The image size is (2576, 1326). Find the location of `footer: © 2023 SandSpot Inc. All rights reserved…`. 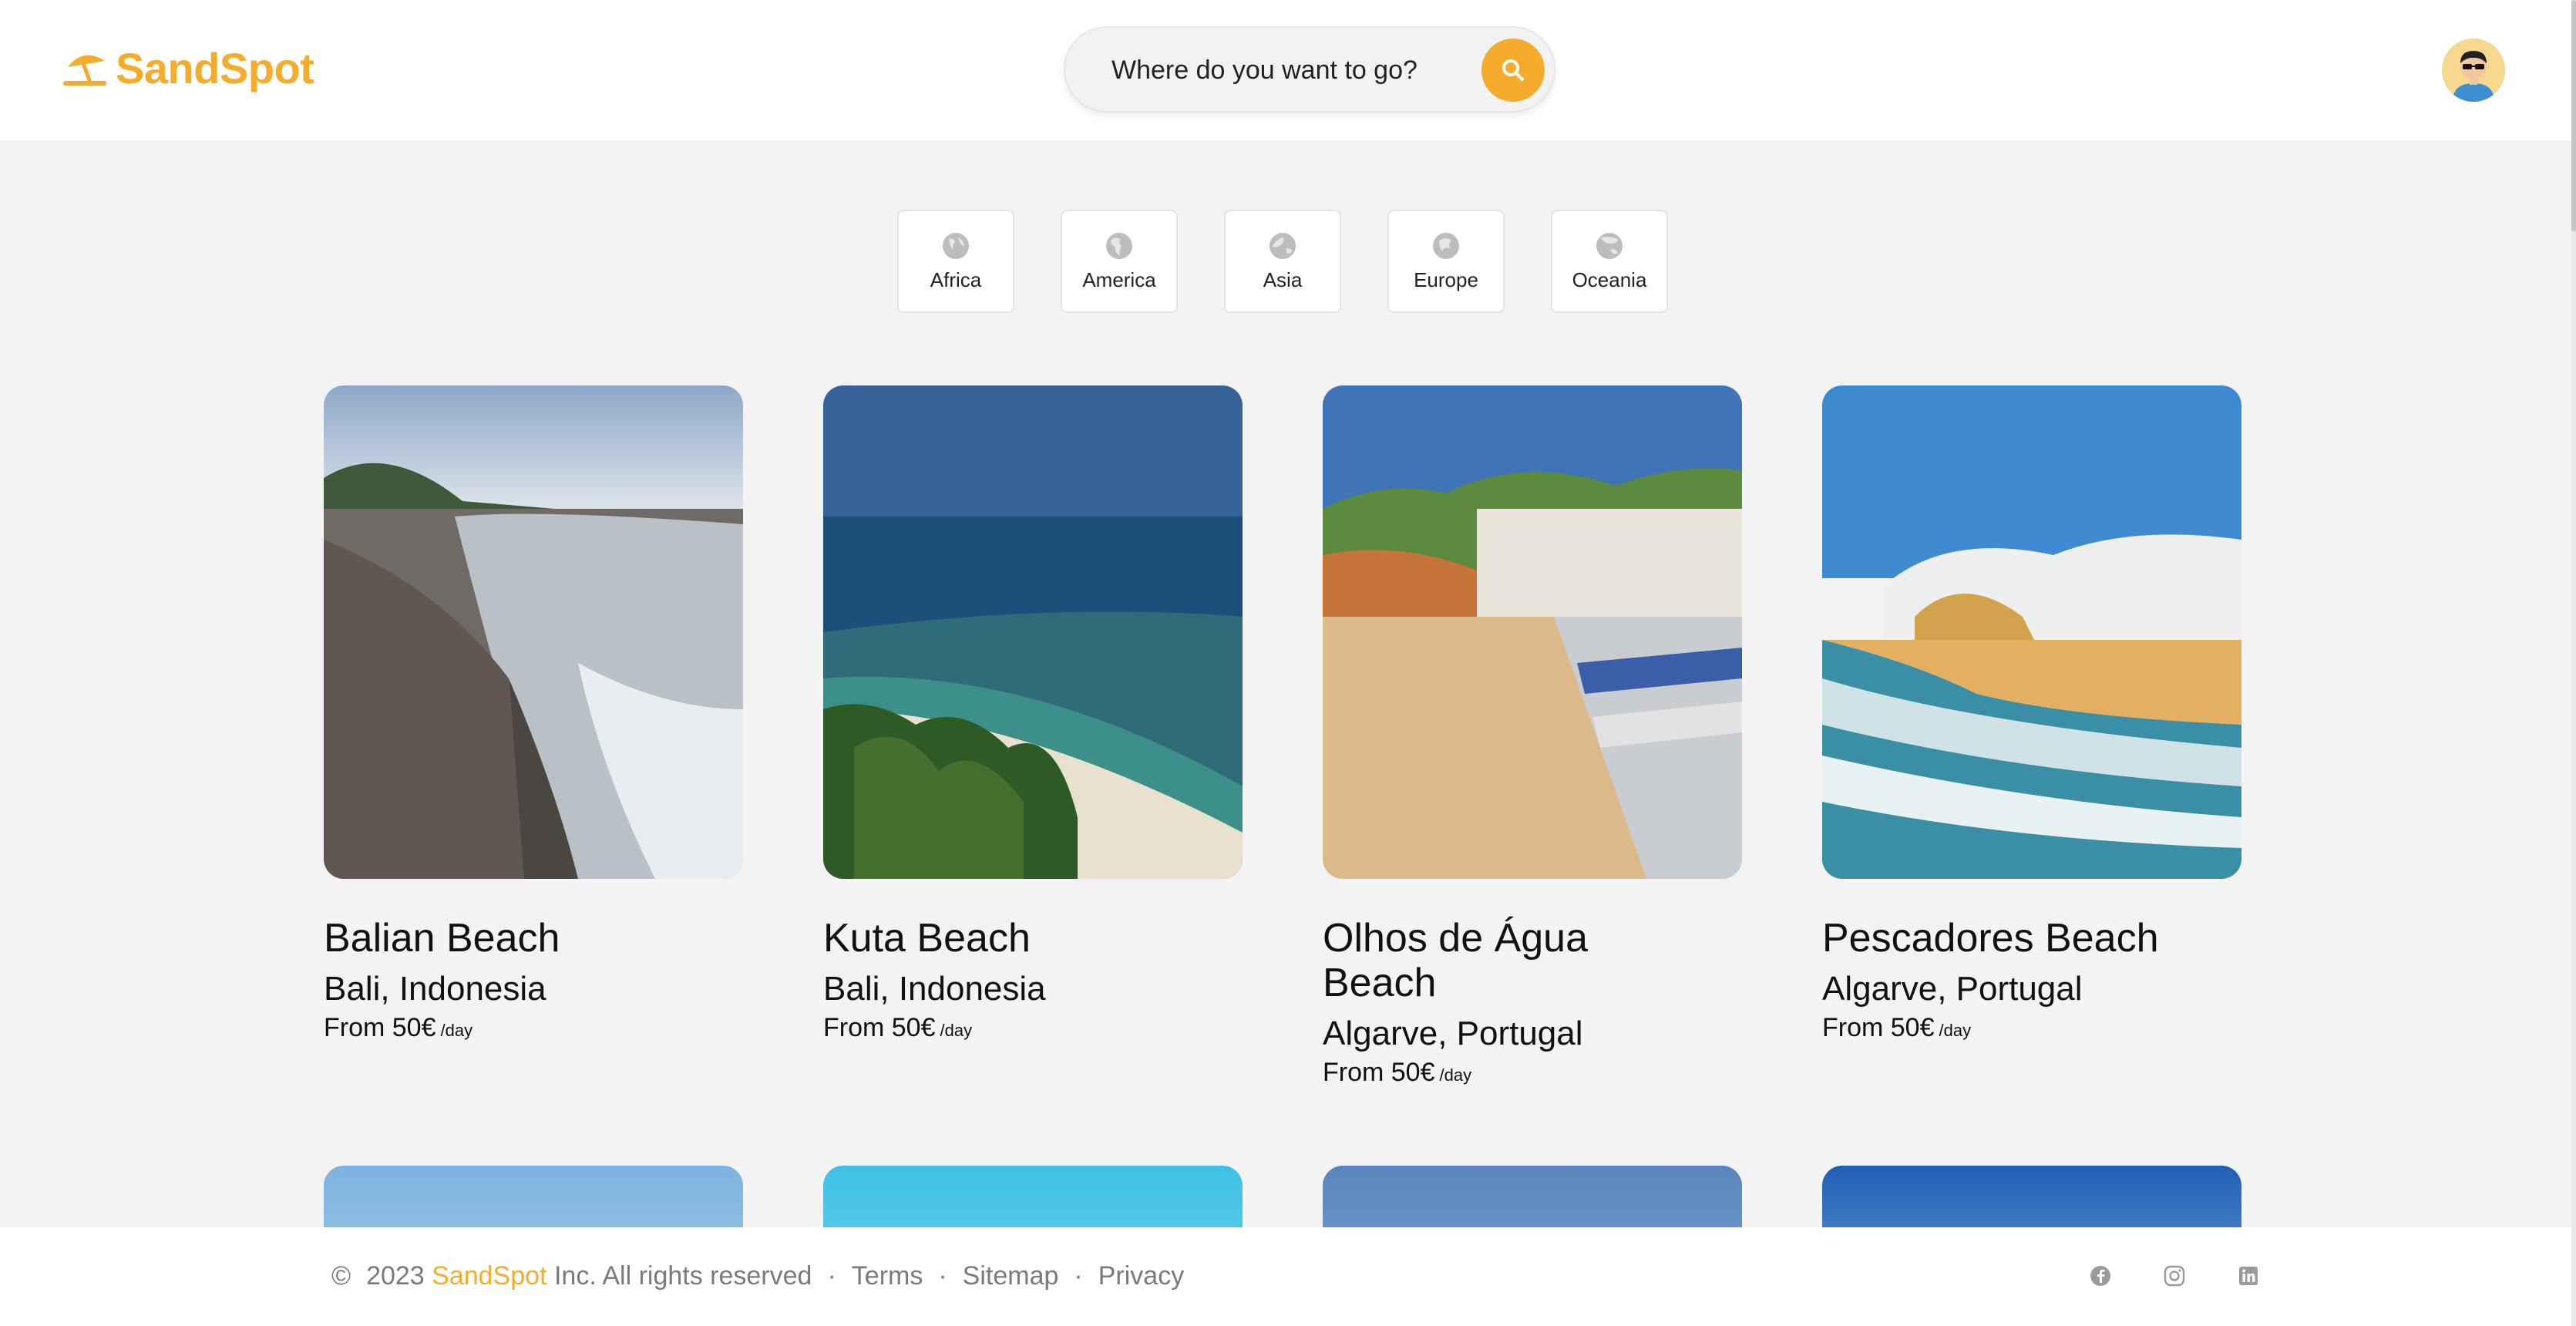

footer: © 2023 SandSpot Inc. All rights reserved… is located at coordinates (1285, 1276).